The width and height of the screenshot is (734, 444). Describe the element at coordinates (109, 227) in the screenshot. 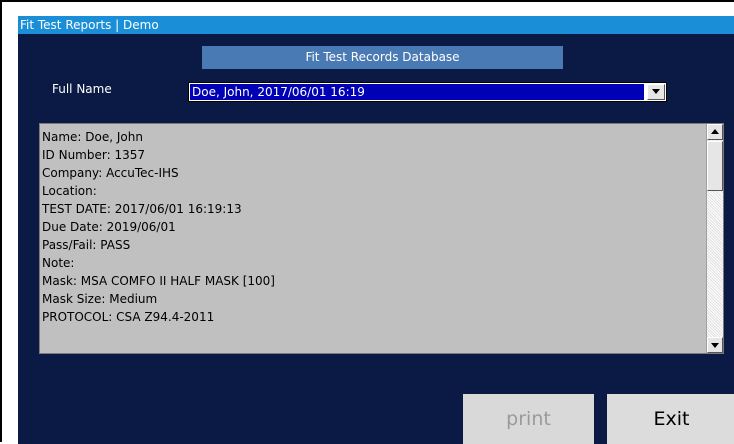

I see `record-line-due-date: Due Date: 2019/06/01` at that location.